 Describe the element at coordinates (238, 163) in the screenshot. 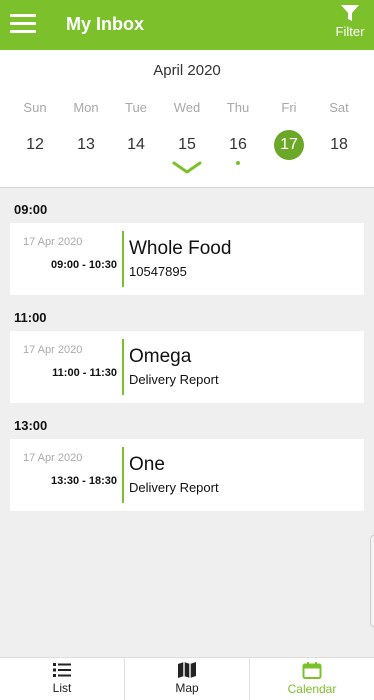

I see `event-dot` at that location.